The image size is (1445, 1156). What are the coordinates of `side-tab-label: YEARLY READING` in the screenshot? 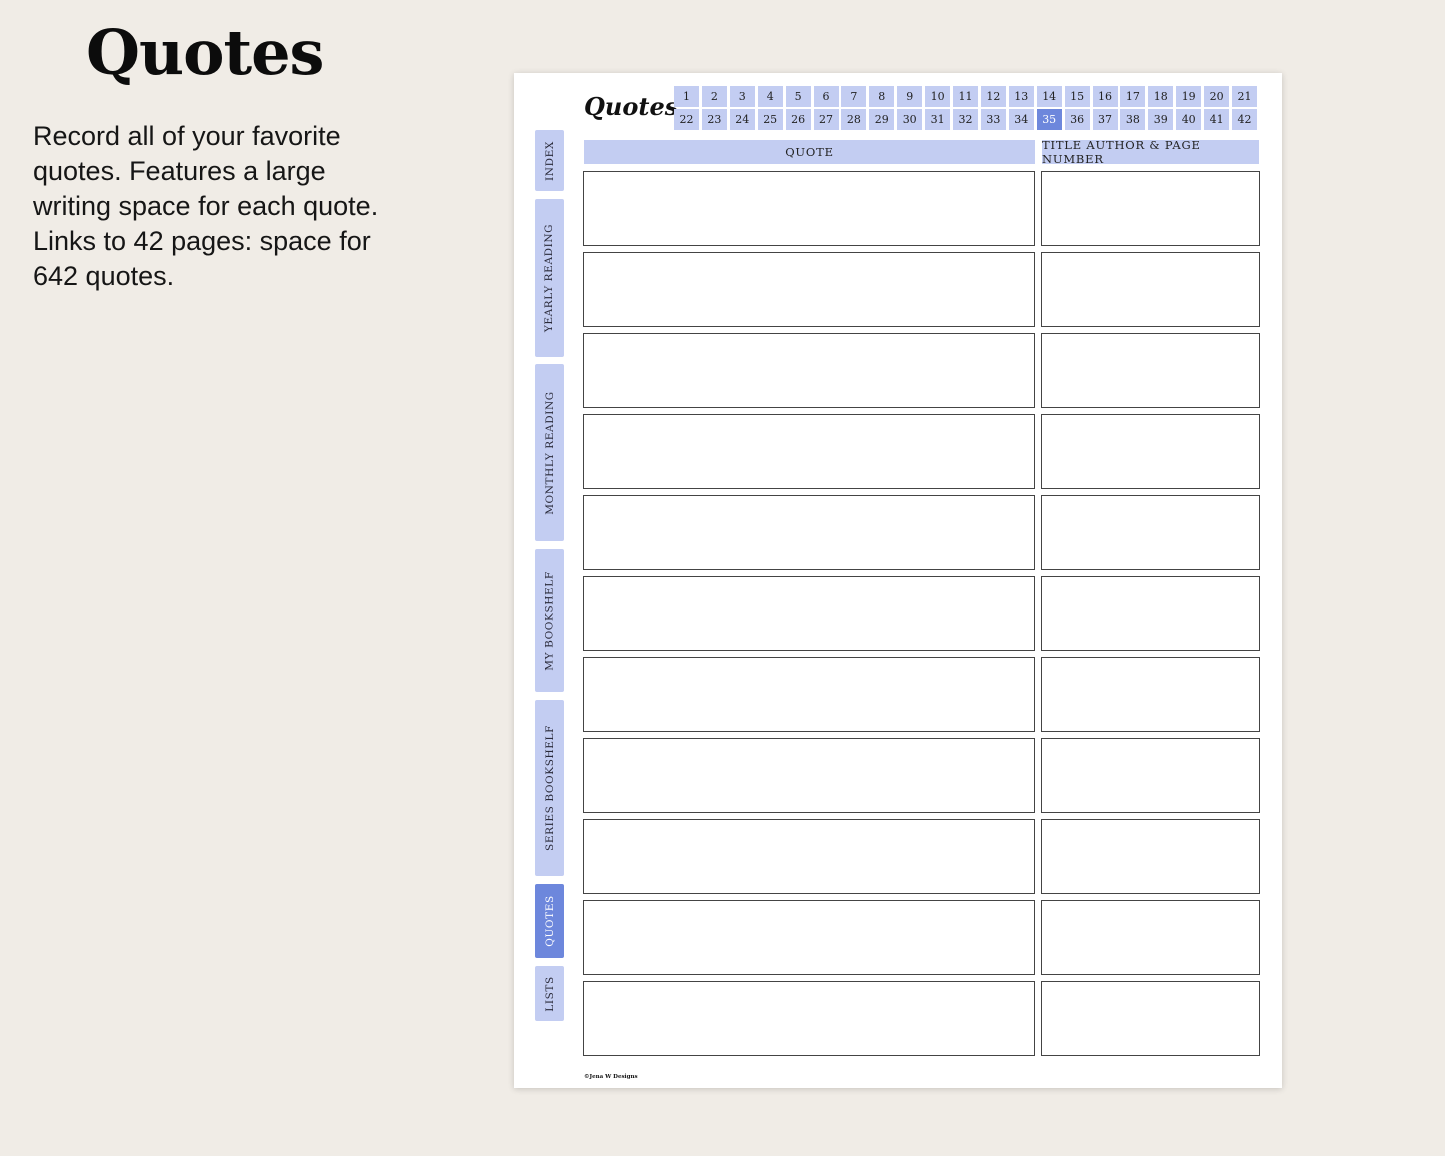 It's located at (549, 278).